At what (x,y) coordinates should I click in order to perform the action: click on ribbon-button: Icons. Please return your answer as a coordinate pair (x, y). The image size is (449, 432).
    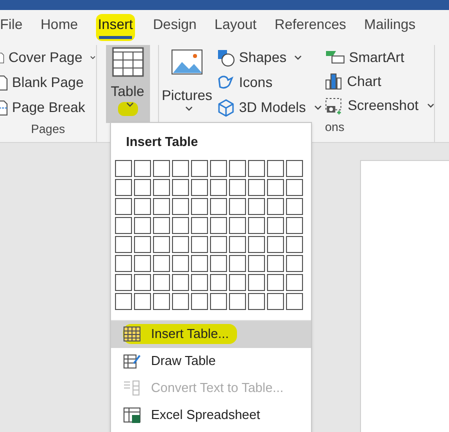
    Looking at the image, I should click on (271, 82).